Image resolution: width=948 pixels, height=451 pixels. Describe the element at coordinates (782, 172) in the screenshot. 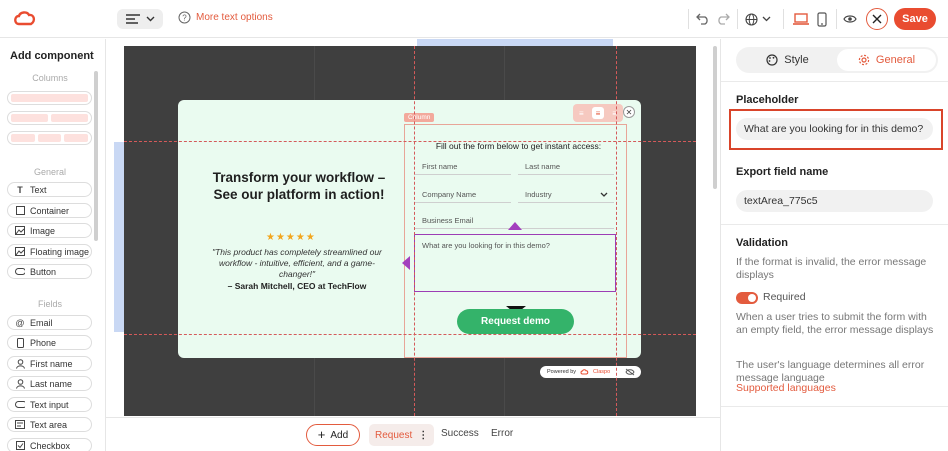

I see `export-field-name-label: Export field name` at that location.